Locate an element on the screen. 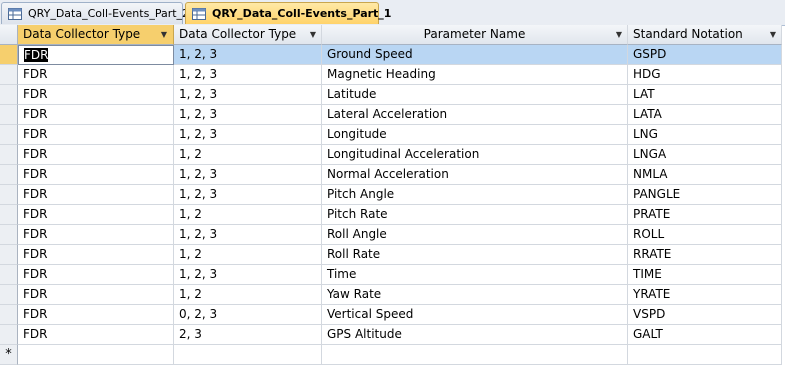 This screenshot has height=367, width=785. parameter-name-cell: Roll Angle is located at coordinates (475, 235).